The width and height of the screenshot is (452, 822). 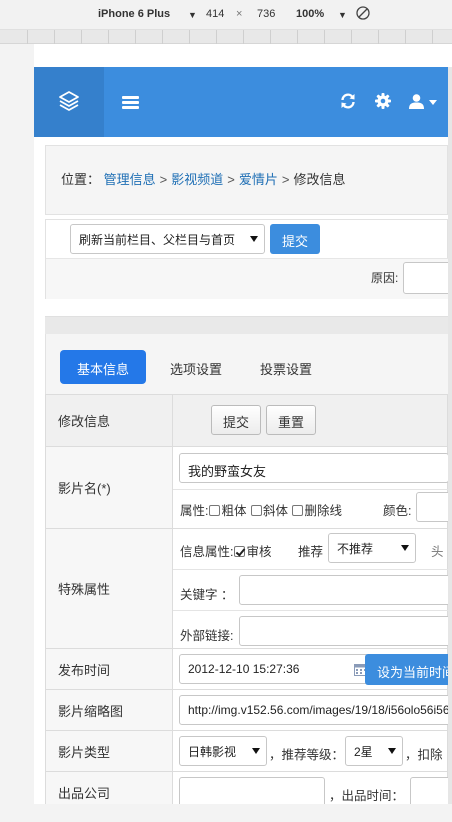 What do you see at coordinates (252, 790) in the screenshot?
I see `company-input` at bounding box center [252, 790].